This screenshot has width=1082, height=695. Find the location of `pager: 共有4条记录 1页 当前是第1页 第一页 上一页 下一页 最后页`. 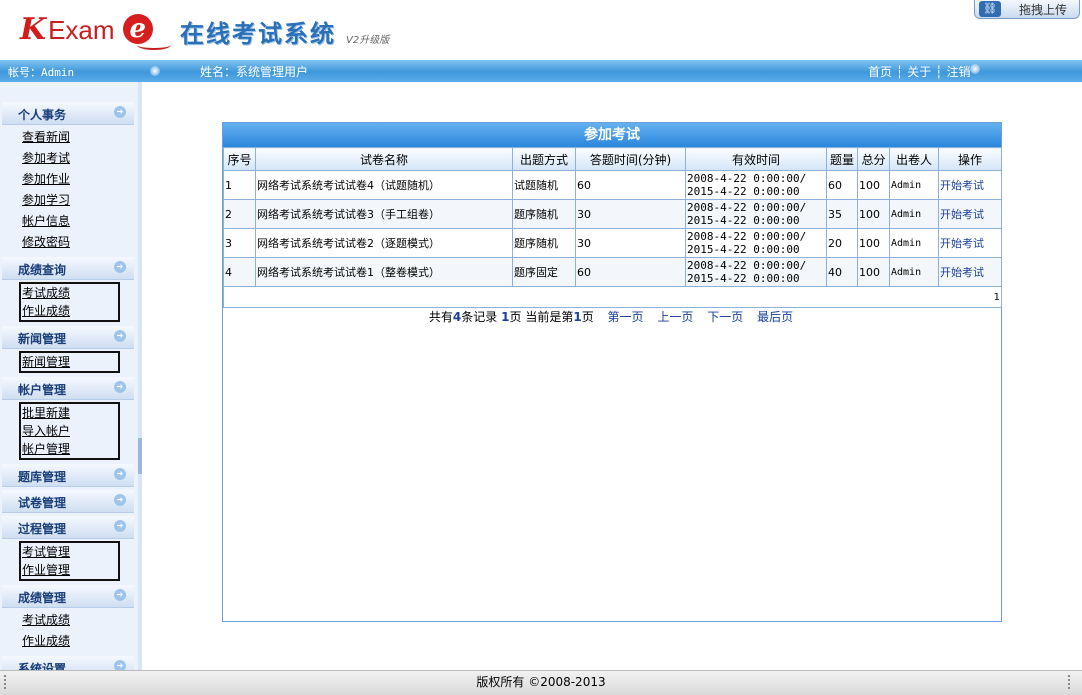

pager: 共有4条记录 1页 当前是第1页 第一页 上一页 下一页 最后页 is located at coordinates (611, 316).